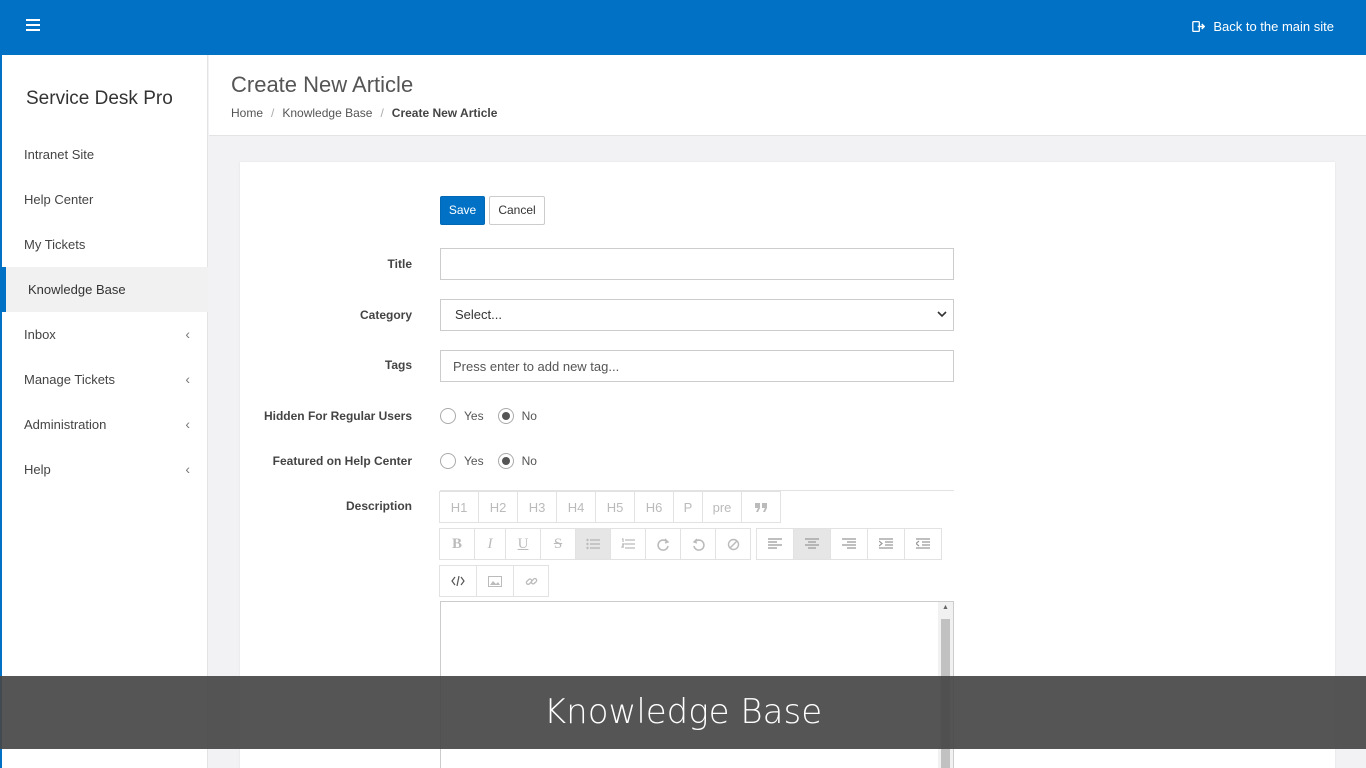 The height and width of the screenshot is (768, 1366). Describe the element at coordinates (495, 416) in the screenshot. I see `hidden-radio-group: Yes No` at that location.